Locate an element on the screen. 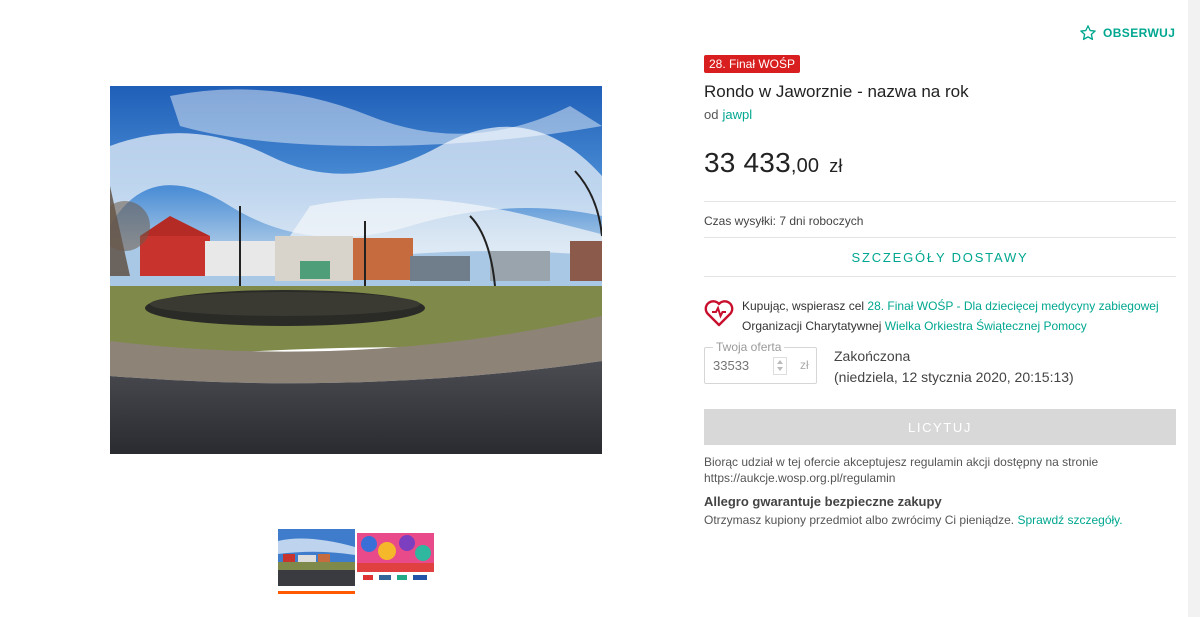  offer-unit: zł is located at coordinates (804, 365).